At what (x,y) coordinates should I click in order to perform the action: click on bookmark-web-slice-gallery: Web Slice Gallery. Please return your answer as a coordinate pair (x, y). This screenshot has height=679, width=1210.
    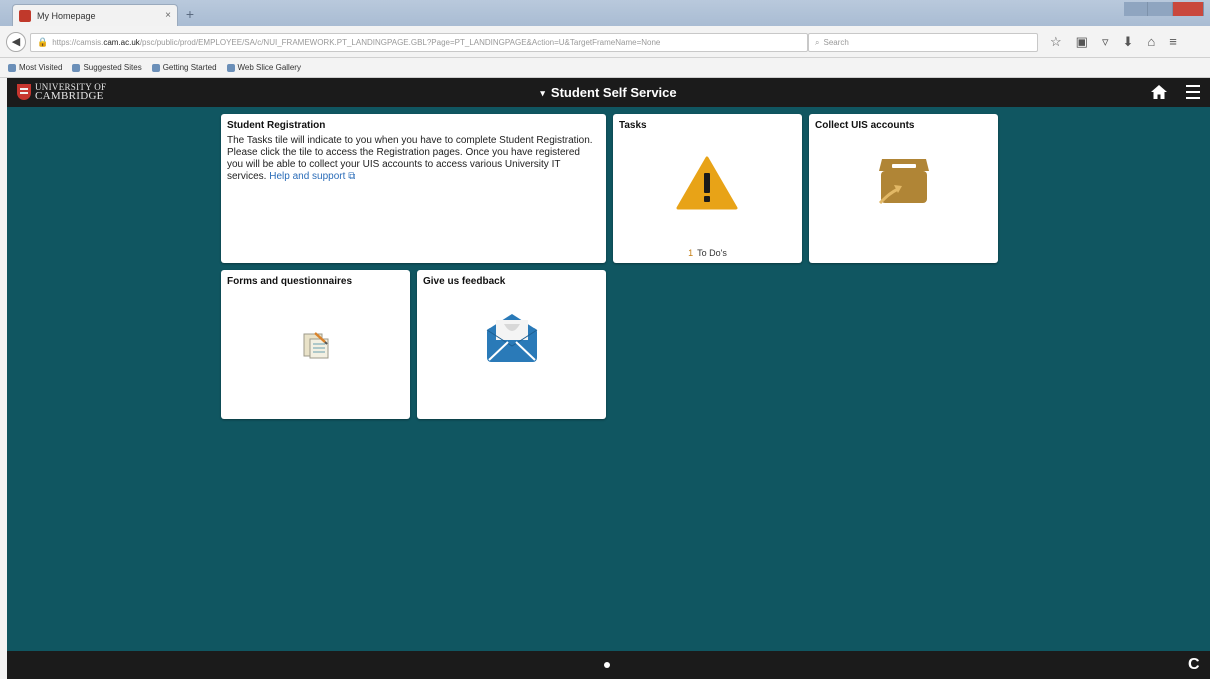
    Looking at the image, I should click on (263, 67).